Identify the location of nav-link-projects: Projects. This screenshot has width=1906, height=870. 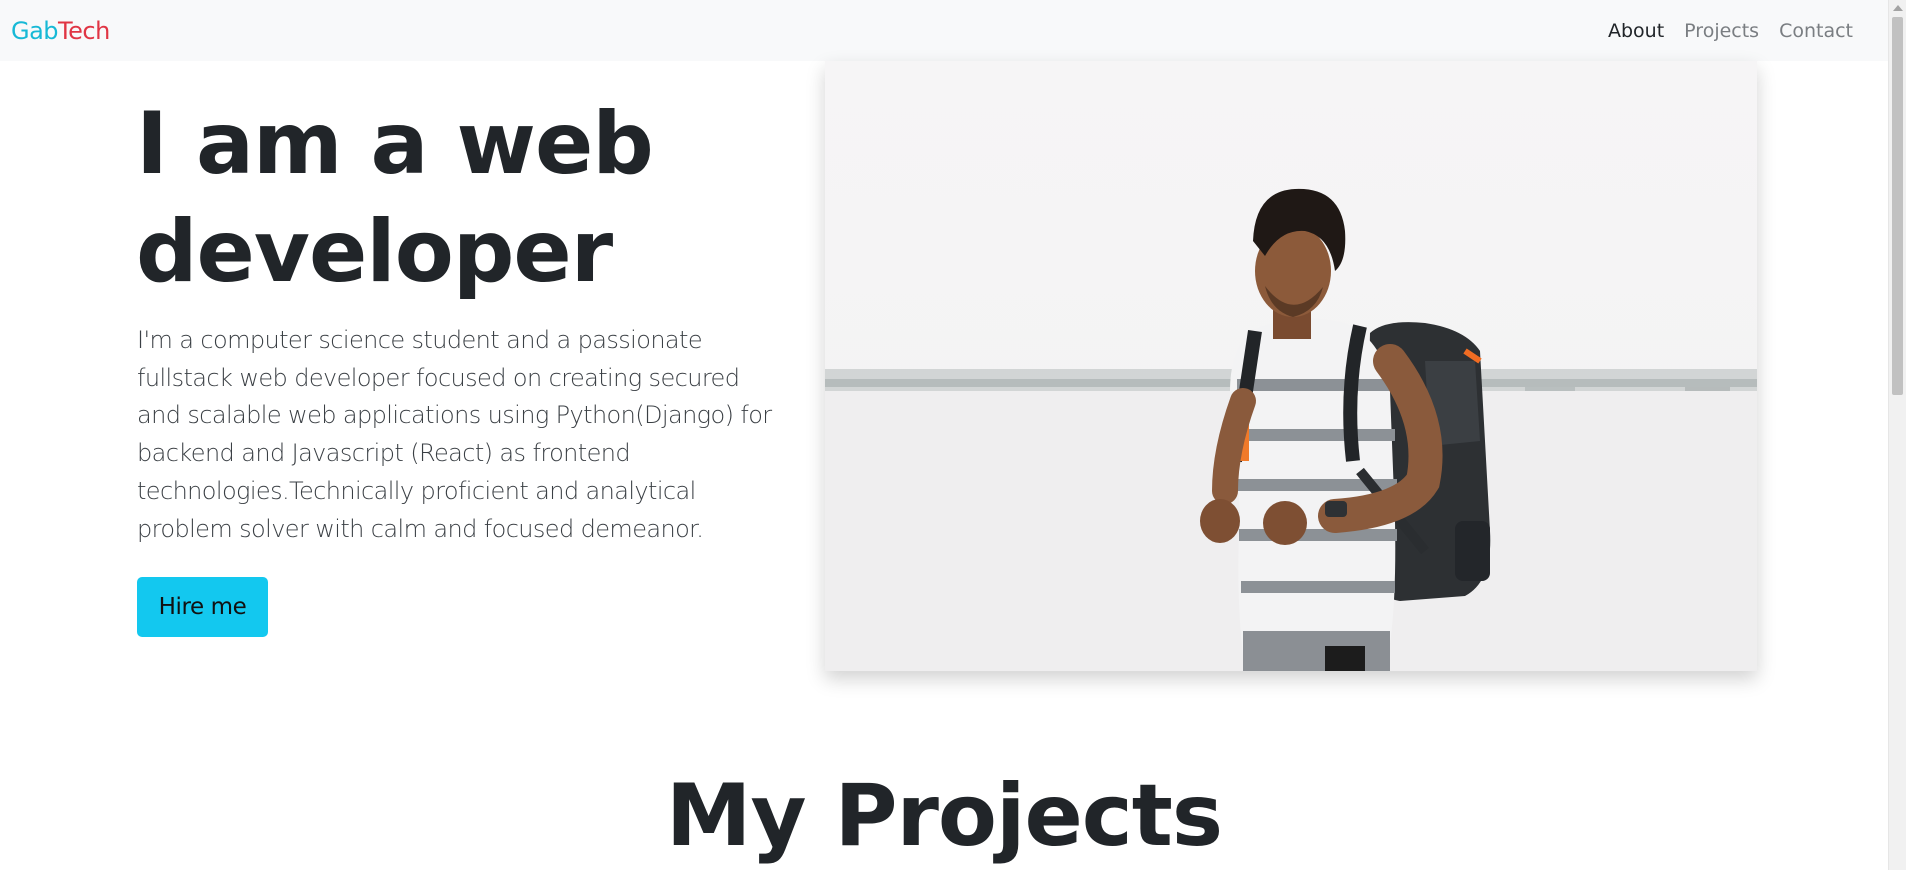
(1721, 31).